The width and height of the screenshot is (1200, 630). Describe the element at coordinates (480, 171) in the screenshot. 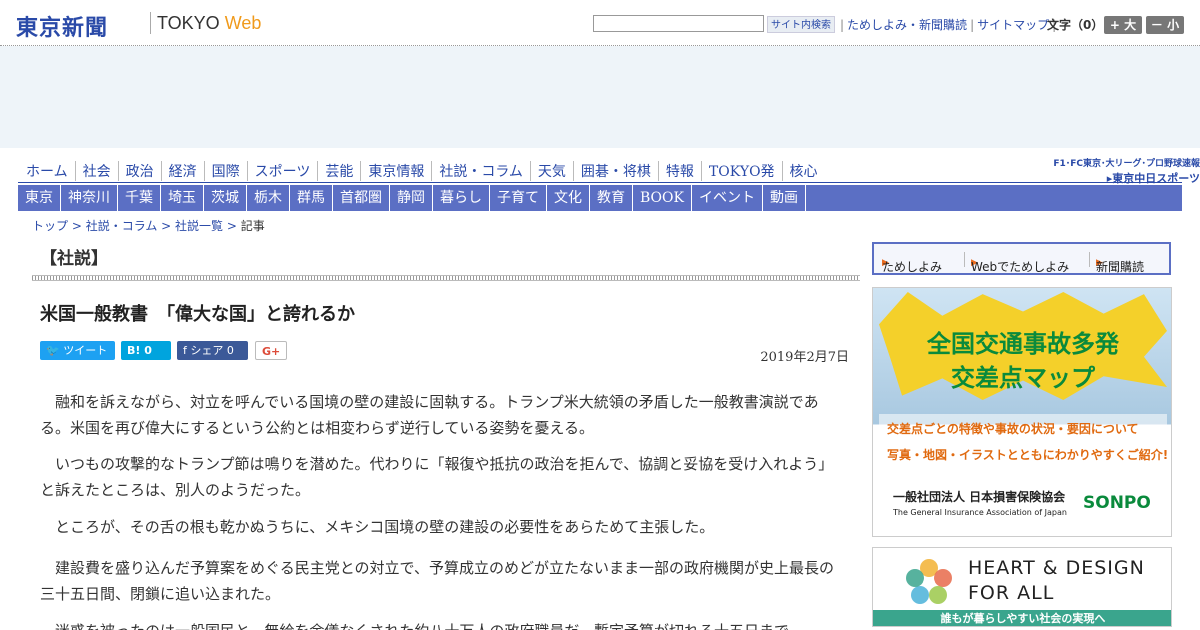

I see `gnav-item: 社説・コラム` at that location.